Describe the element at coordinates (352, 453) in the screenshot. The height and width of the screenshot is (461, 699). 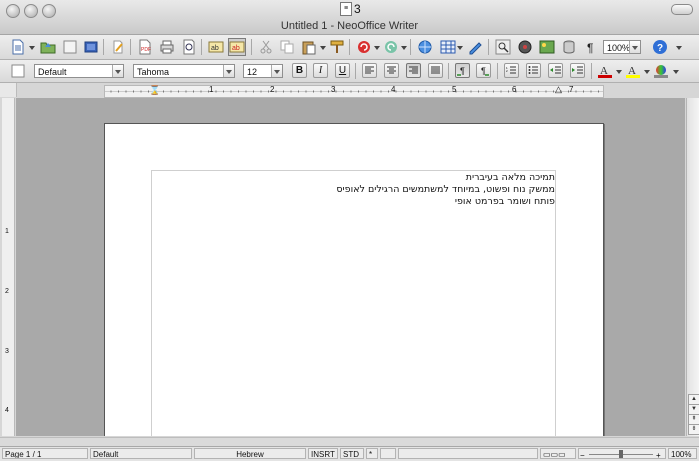
I see `status-selection-mode: STD` at that location.